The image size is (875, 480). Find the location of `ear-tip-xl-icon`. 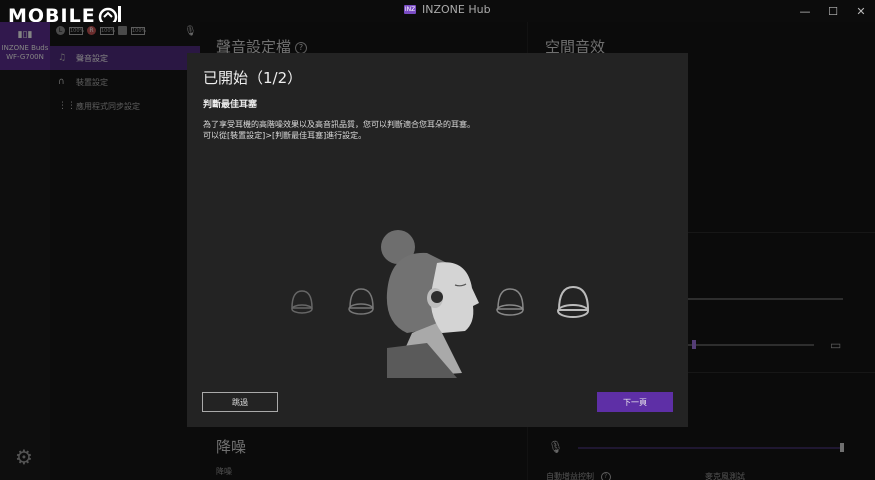

ear-tip-xl-icon is located at coordinates (573, 301).